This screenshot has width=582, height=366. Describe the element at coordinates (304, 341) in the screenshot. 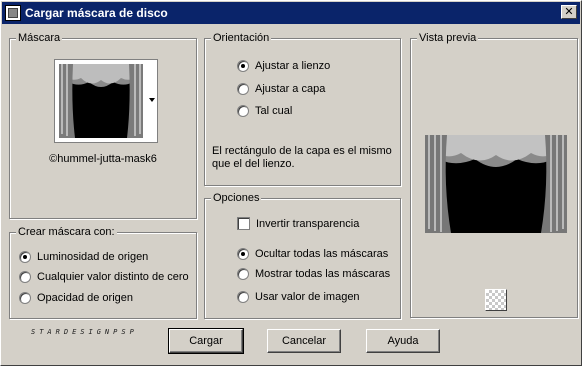

I see `cancel-button: Cancelar` at that location.